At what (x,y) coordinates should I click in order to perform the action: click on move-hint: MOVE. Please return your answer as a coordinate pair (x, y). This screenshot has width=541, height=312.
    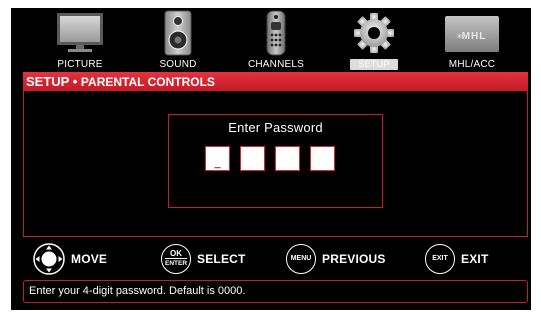
    Looking at the image, I should click on (70, 259).